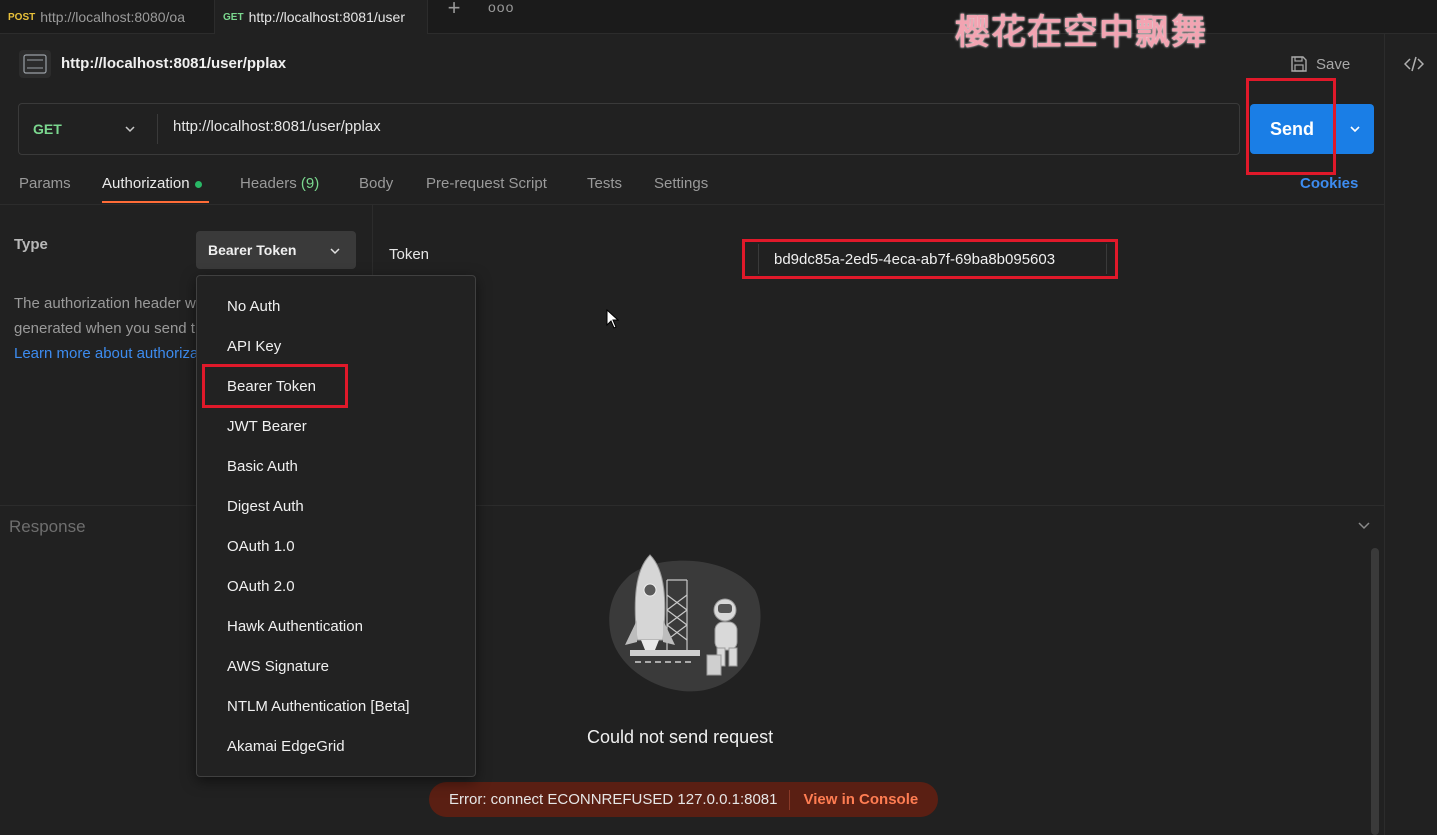  I want to click on learn-more-link: Learn more about authorization, so click(105, 353).